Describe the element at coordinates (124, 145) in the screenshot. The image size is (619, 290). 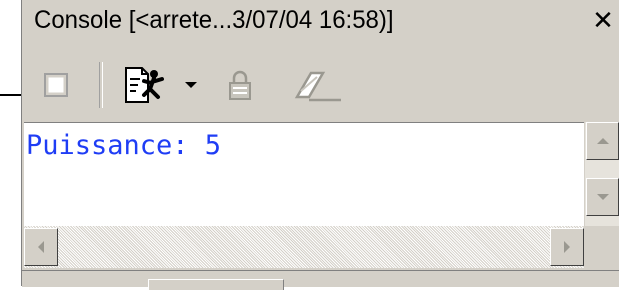
I see `console-output-line: Puissance: 5` at that location.